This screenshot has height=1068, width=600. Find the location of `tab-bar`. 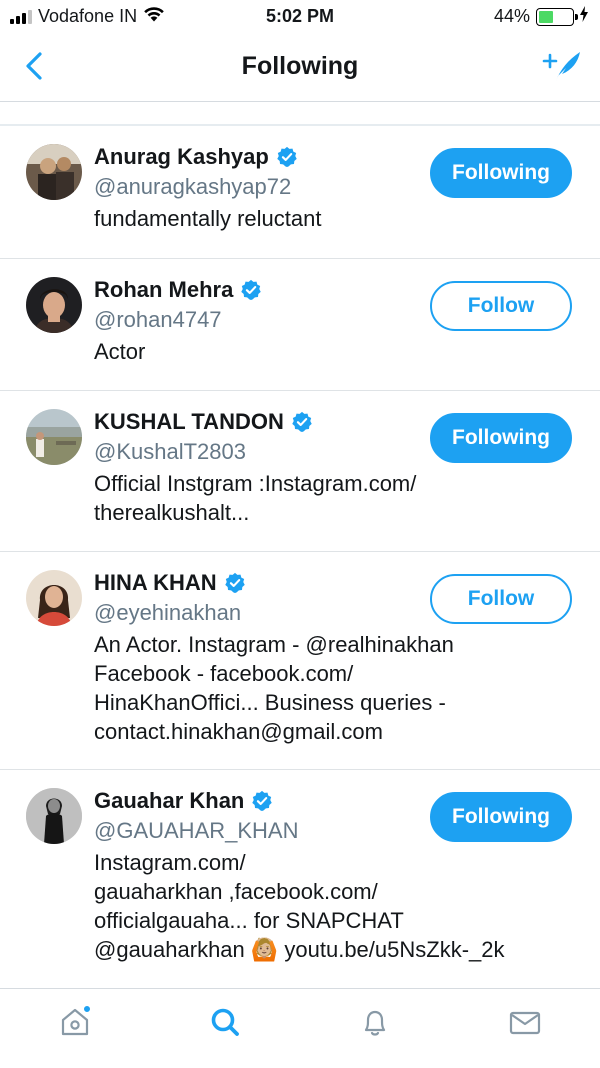

tab-bar is located at coordinates (300, 1028).